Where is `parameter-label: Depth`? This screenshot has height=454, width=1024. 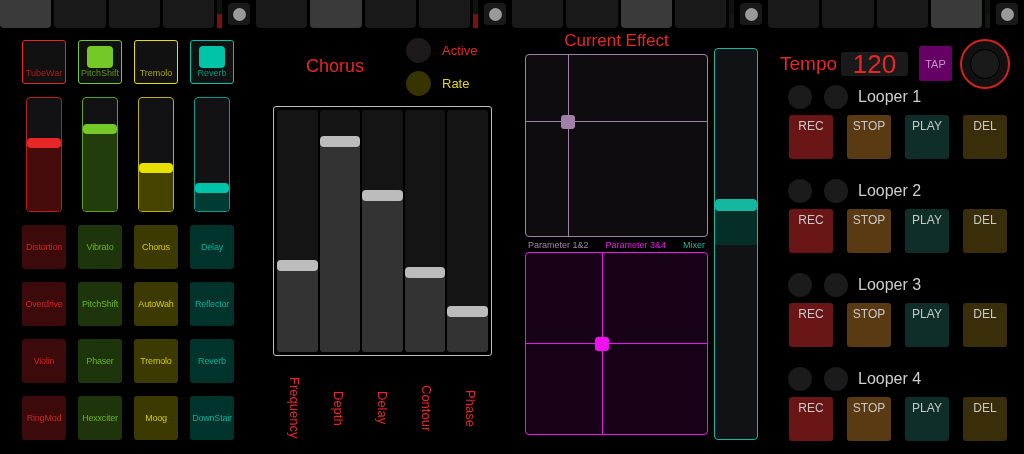 parameter-label: Depth is located at coordinates (339, 408).